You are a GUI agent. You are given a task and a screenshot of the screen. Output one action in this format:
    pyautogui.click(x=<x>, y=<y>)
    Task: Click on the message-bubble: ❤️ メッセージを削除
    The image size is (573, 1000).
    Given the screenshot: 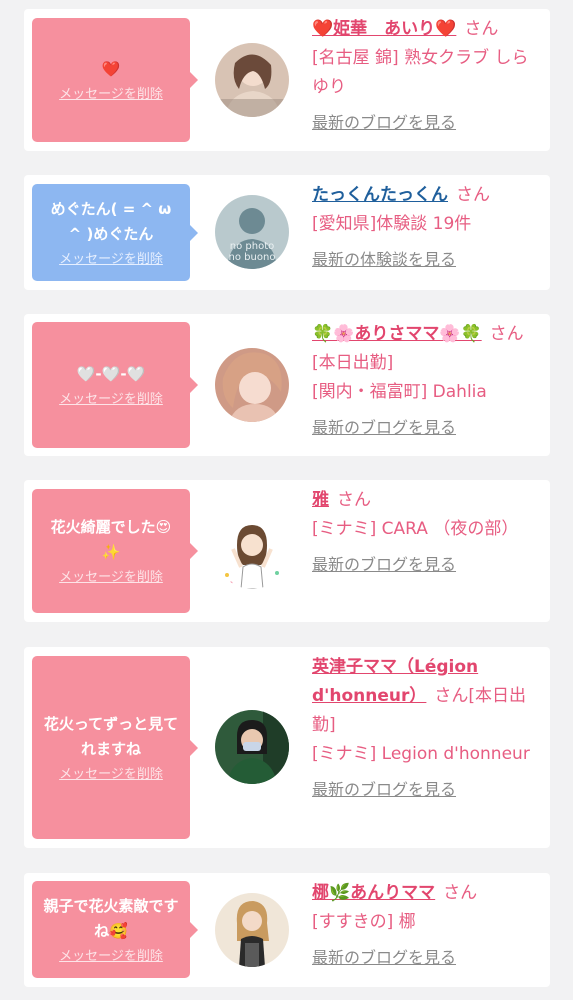 What is the action you would take?
    pyautogui.click(x=115, y=80)
    